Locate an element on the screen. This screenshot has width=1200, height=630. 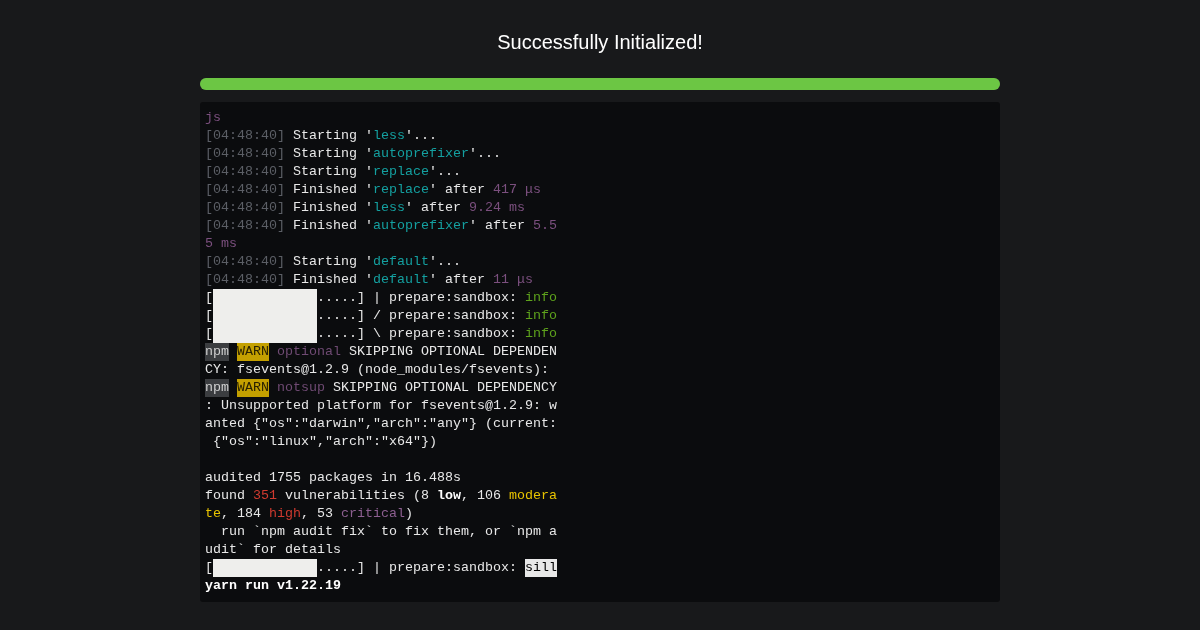
log-text: , 184 is located at coordinates (241, 514).